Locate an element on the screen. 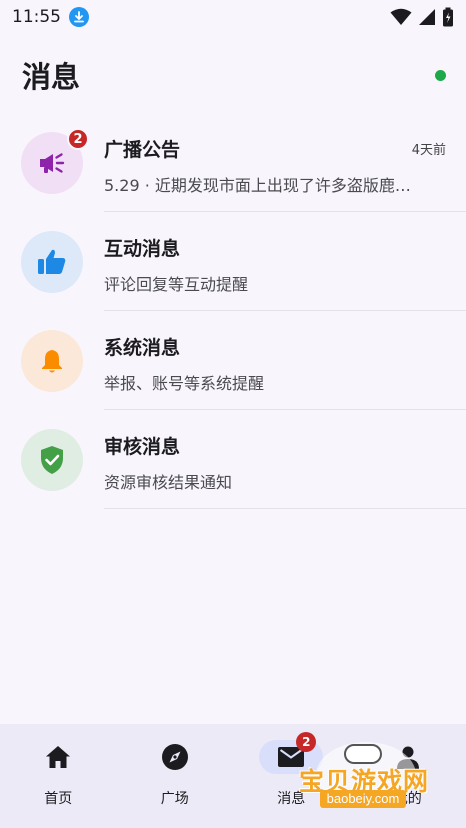 Image resolution: width=466 pixels, height=828 pixels. person-icon is located at coordinates (407, 757).